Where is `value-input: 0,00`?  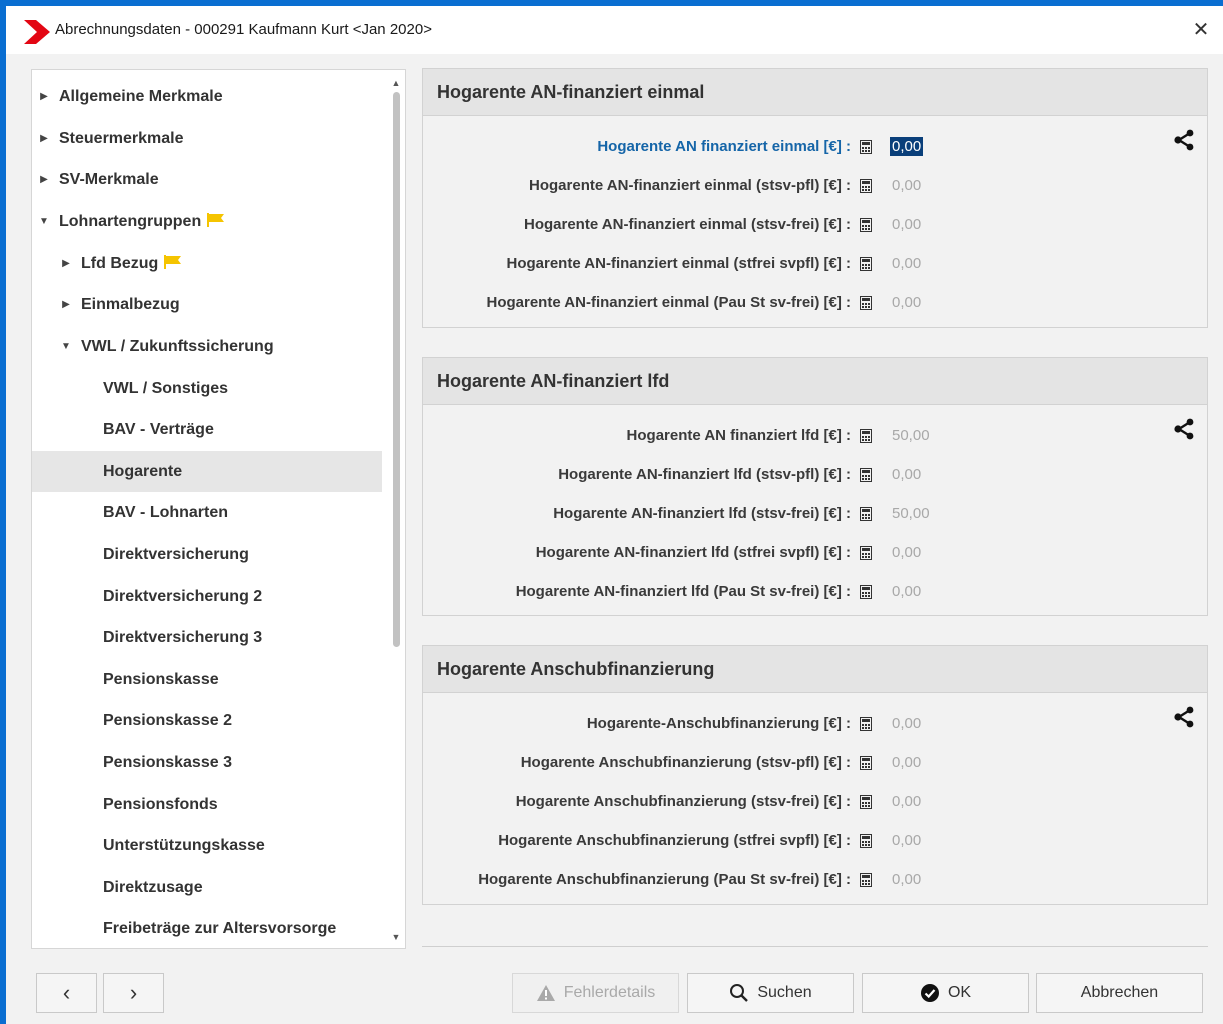 value-input: 0,00 is located at coordinates (907, 146).